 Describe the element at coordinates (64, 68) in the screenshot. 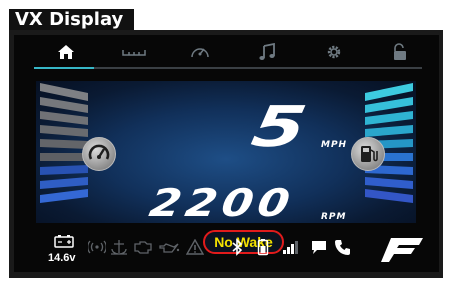

I see `nav-active-indicator` at that location.